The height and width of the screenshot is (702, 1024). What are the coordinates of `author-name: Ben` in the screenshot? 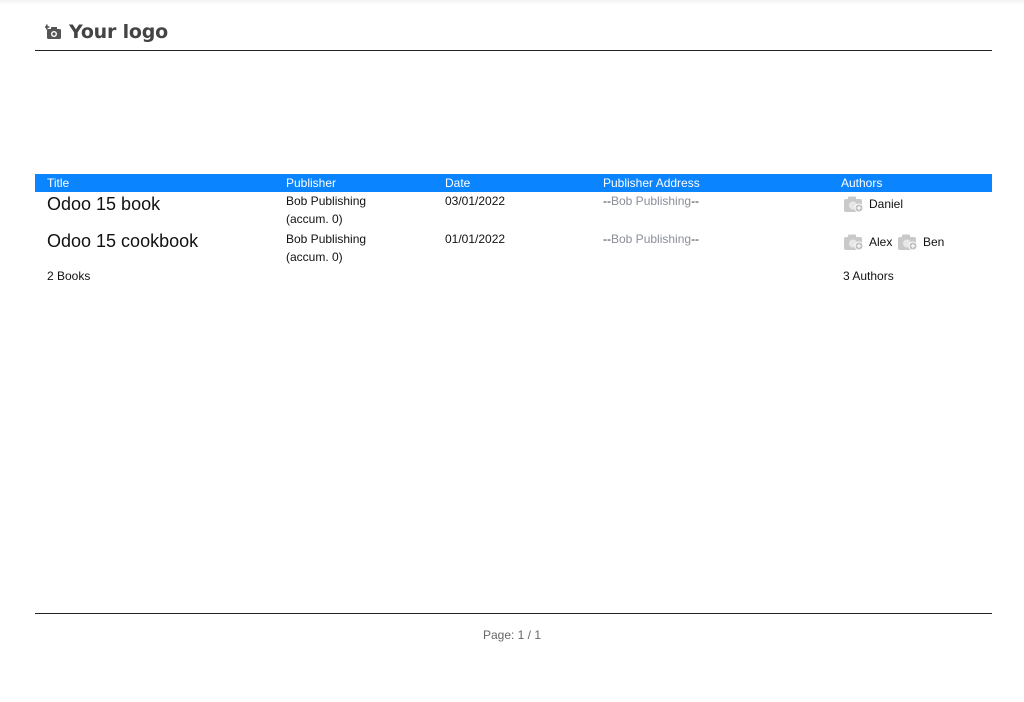 It's located at (934, 242).